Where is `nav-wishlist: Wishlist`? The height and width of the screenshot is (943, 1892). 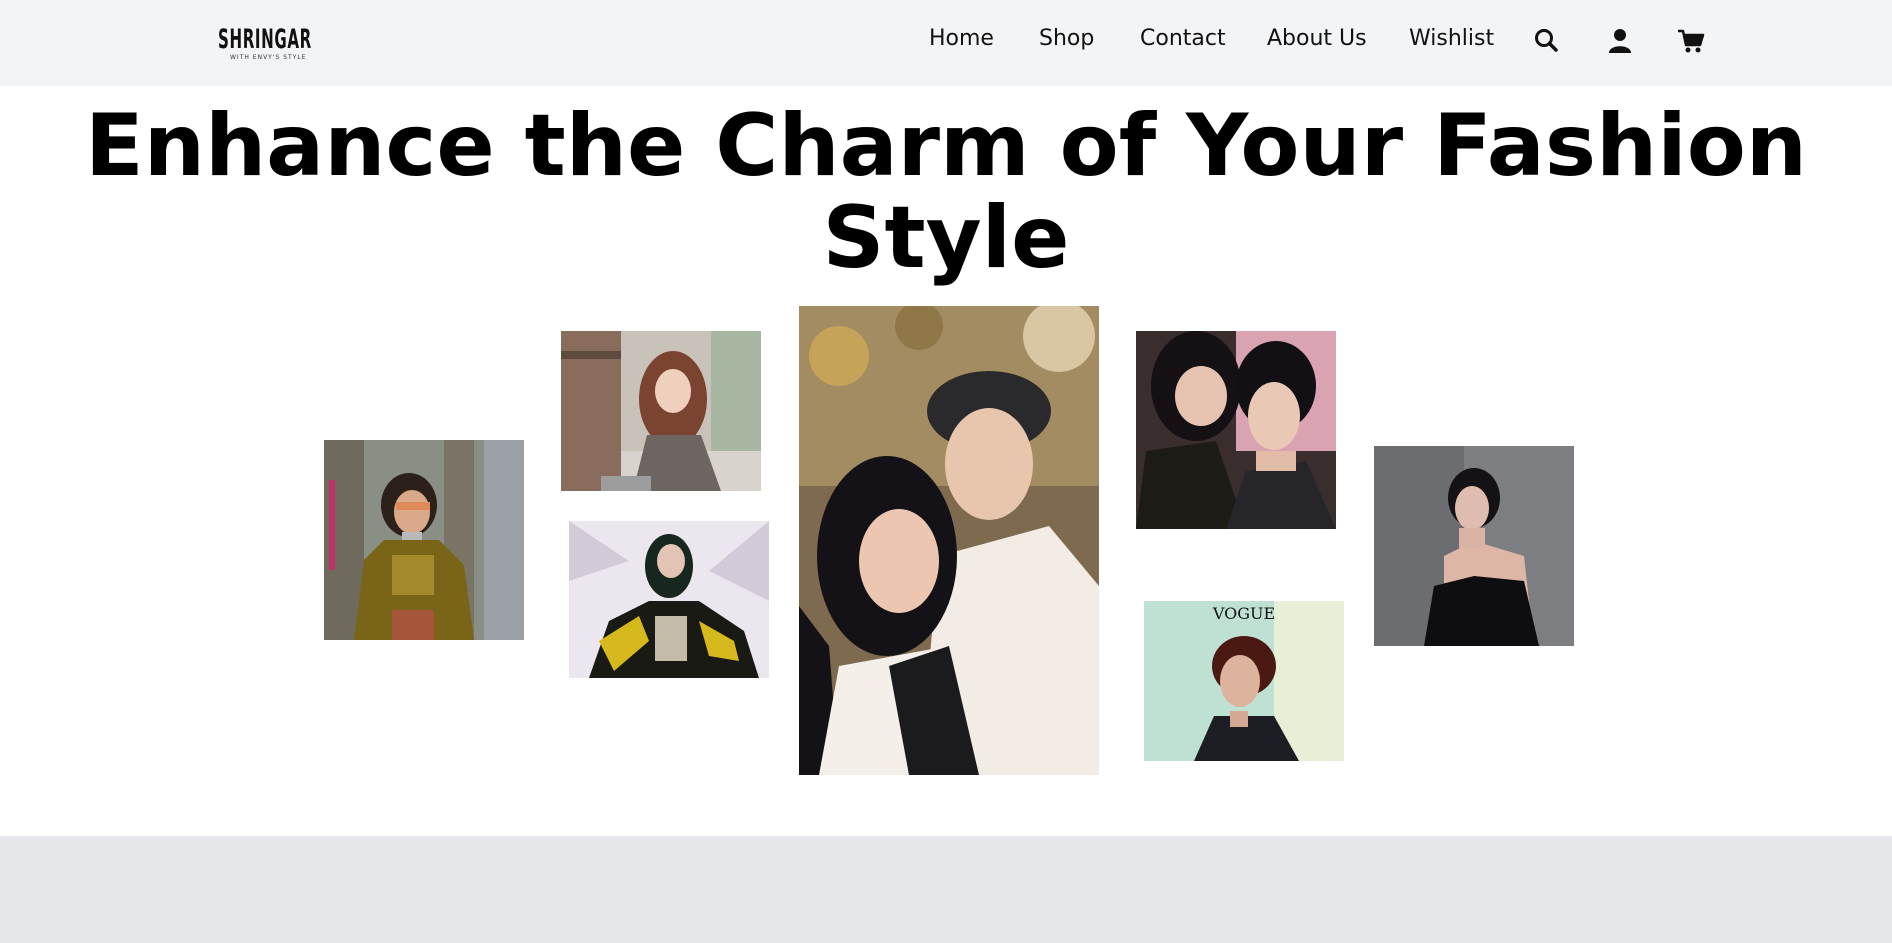
nav-wishlist: Wishlist is located at coordinates (1451, 38).